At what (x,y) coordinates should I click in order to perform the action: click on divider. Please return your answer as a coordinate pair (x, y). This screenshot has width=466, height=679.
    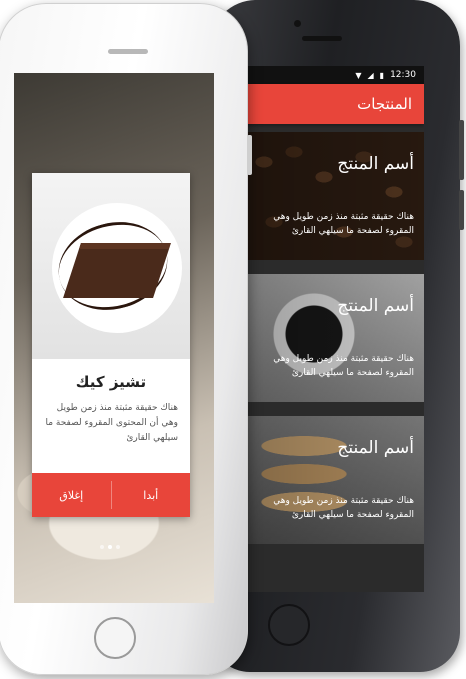
    Looking at the image, I should click on (111, 495).